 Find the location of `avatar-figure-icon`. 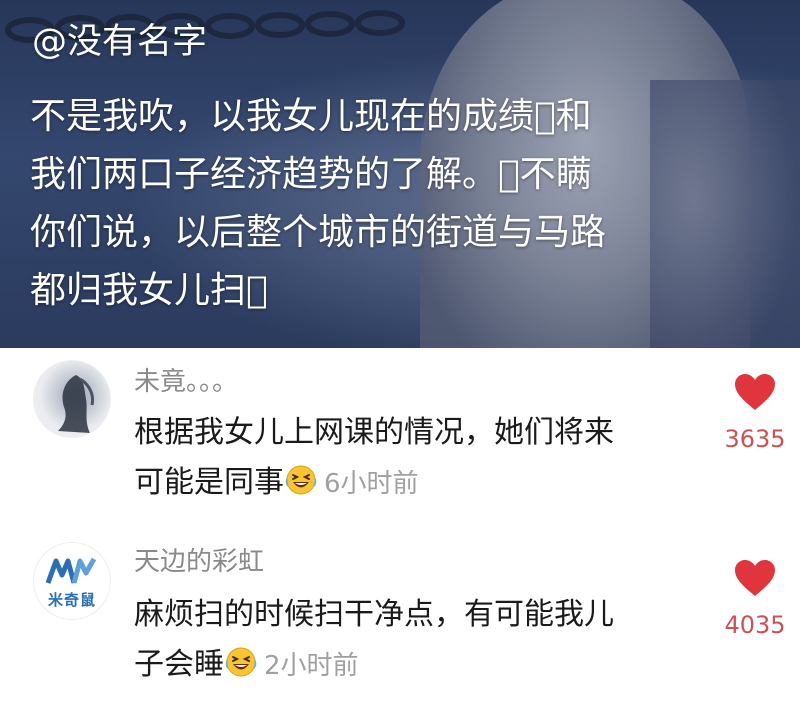

avatar-figure-icon is located at coordinates (76, 404).